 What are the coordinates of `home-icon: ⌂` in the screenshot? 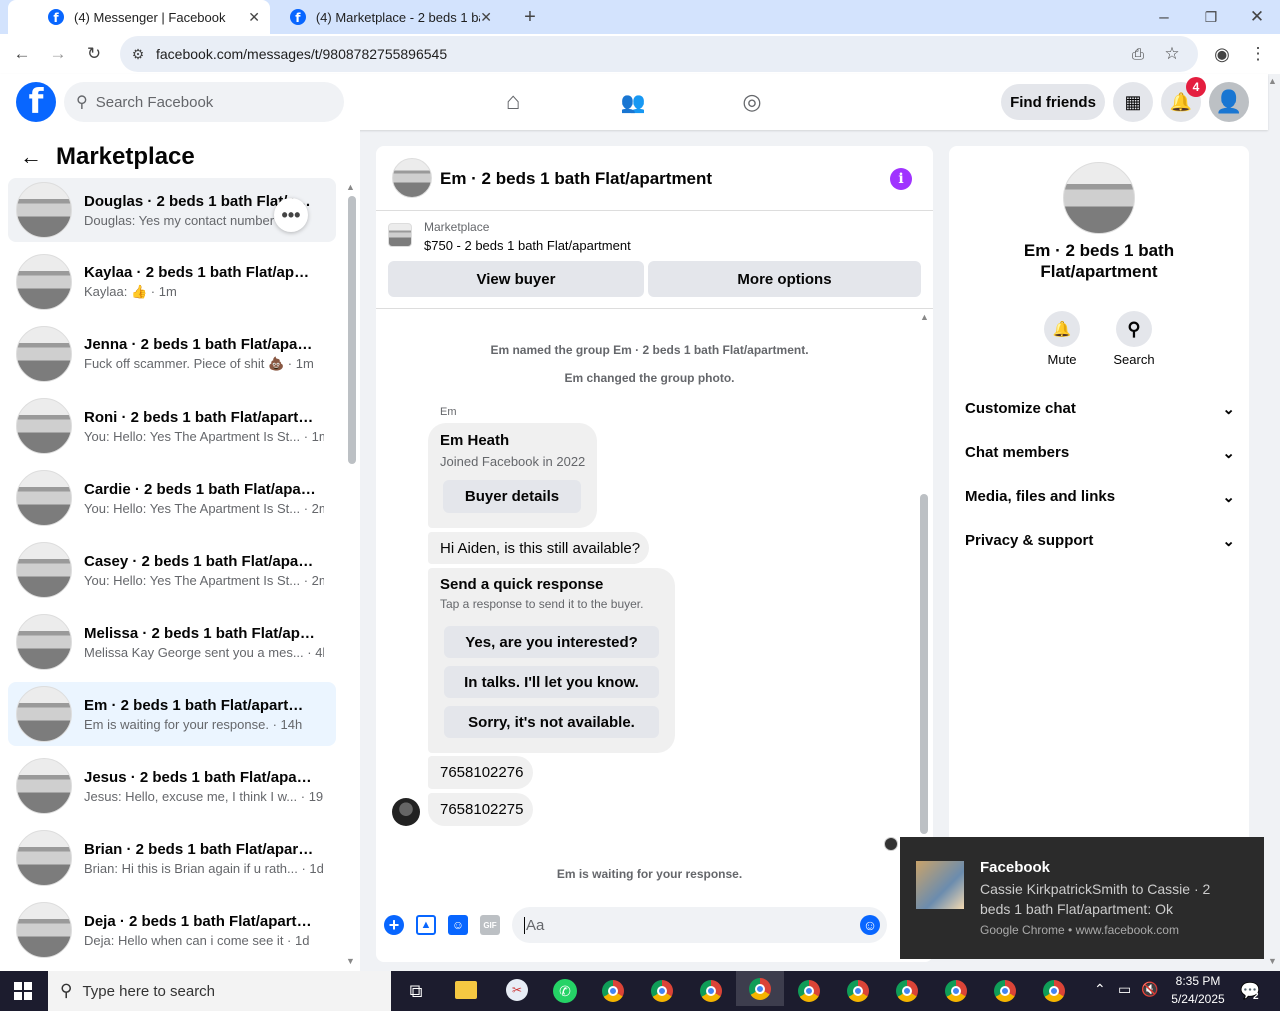 It's located at (513, 102).